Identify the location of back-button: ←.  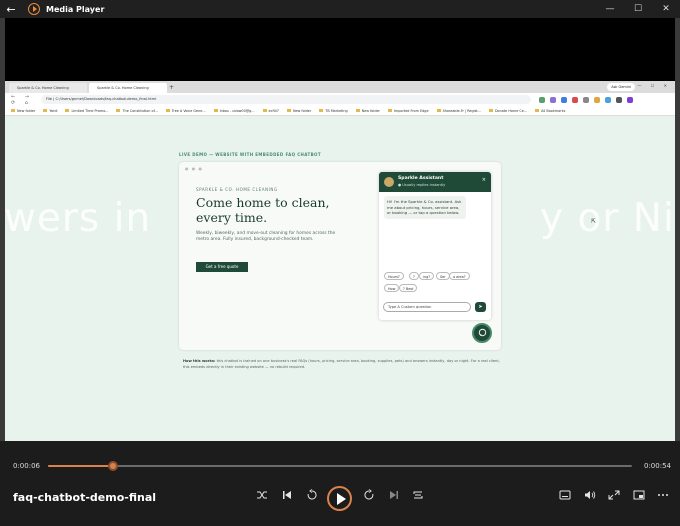
(11, 9).